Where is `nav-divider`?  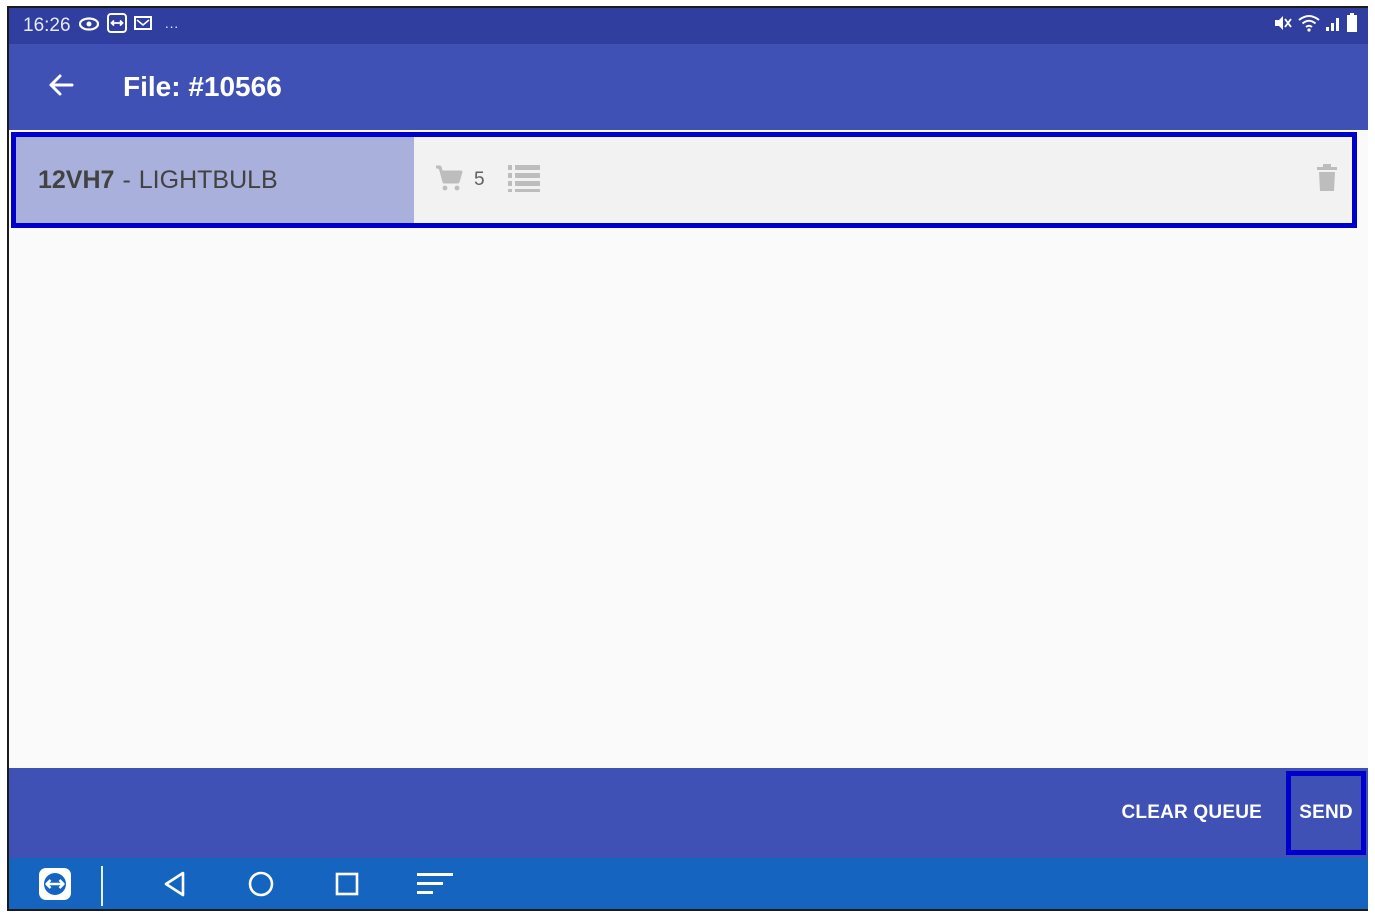
nav-divider is located at coordinates (102, 886).